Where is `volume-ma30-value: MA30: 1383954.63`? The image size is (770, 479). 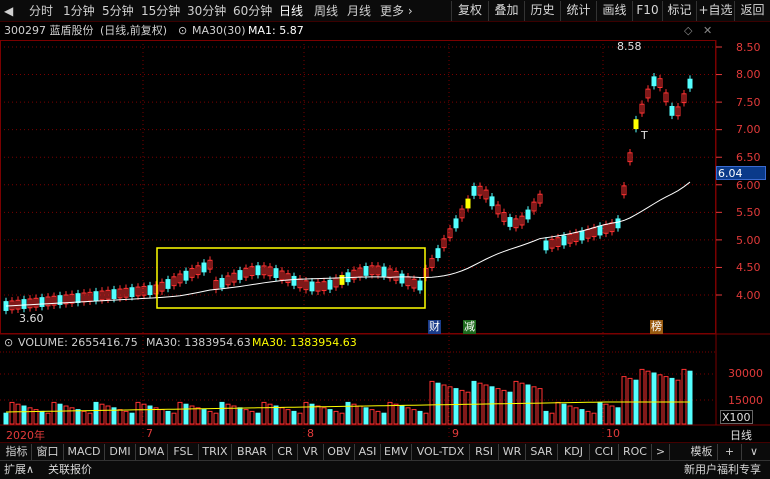 volume-ma30-value: MA30: 1383954.63 is located at coordinates (198, 342).